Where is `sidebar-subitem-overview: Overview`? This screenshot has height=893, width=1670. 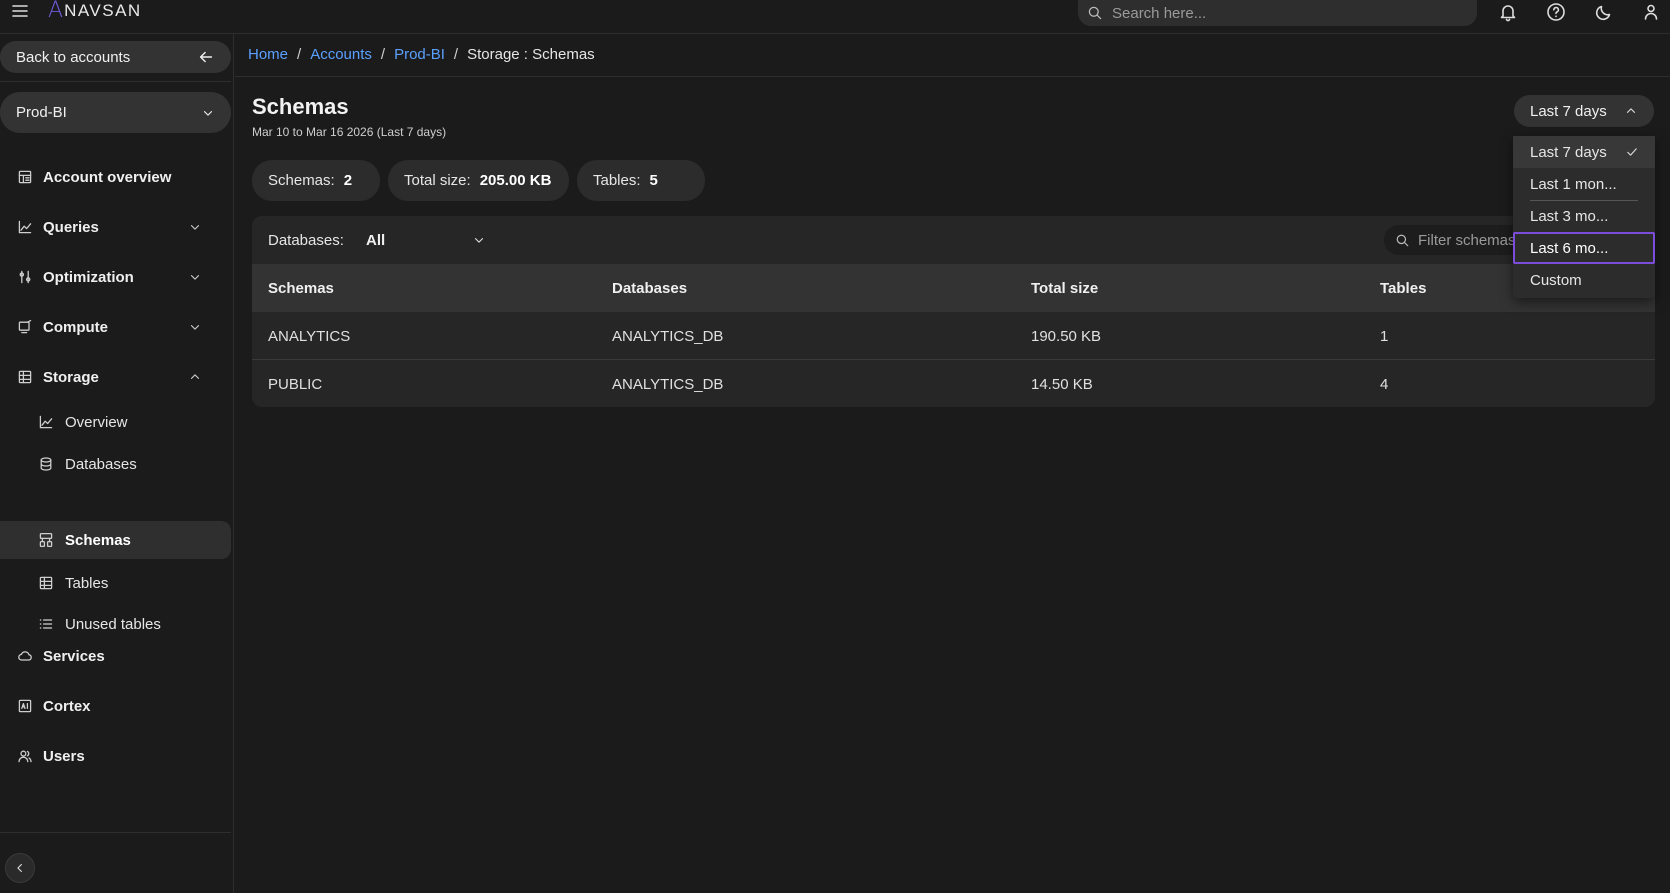
sidebar-subitem-overview: Overview is located at coordinates (115, 422).